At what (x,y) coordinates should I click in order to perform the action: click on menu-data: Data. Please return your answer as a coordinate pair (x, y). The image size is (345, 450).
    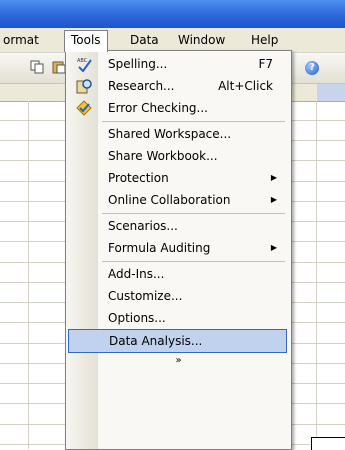
    Looking at the image, I should click on (144, 40).